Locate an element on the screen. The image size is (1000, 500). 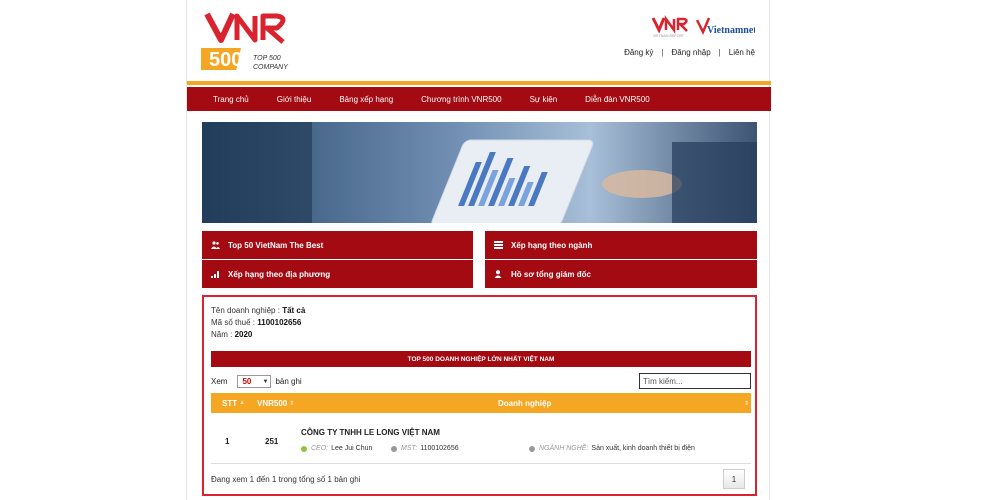
category-ceo-profile: Hồ sơ tổng giám đốc is located at coordinates (621, 274).